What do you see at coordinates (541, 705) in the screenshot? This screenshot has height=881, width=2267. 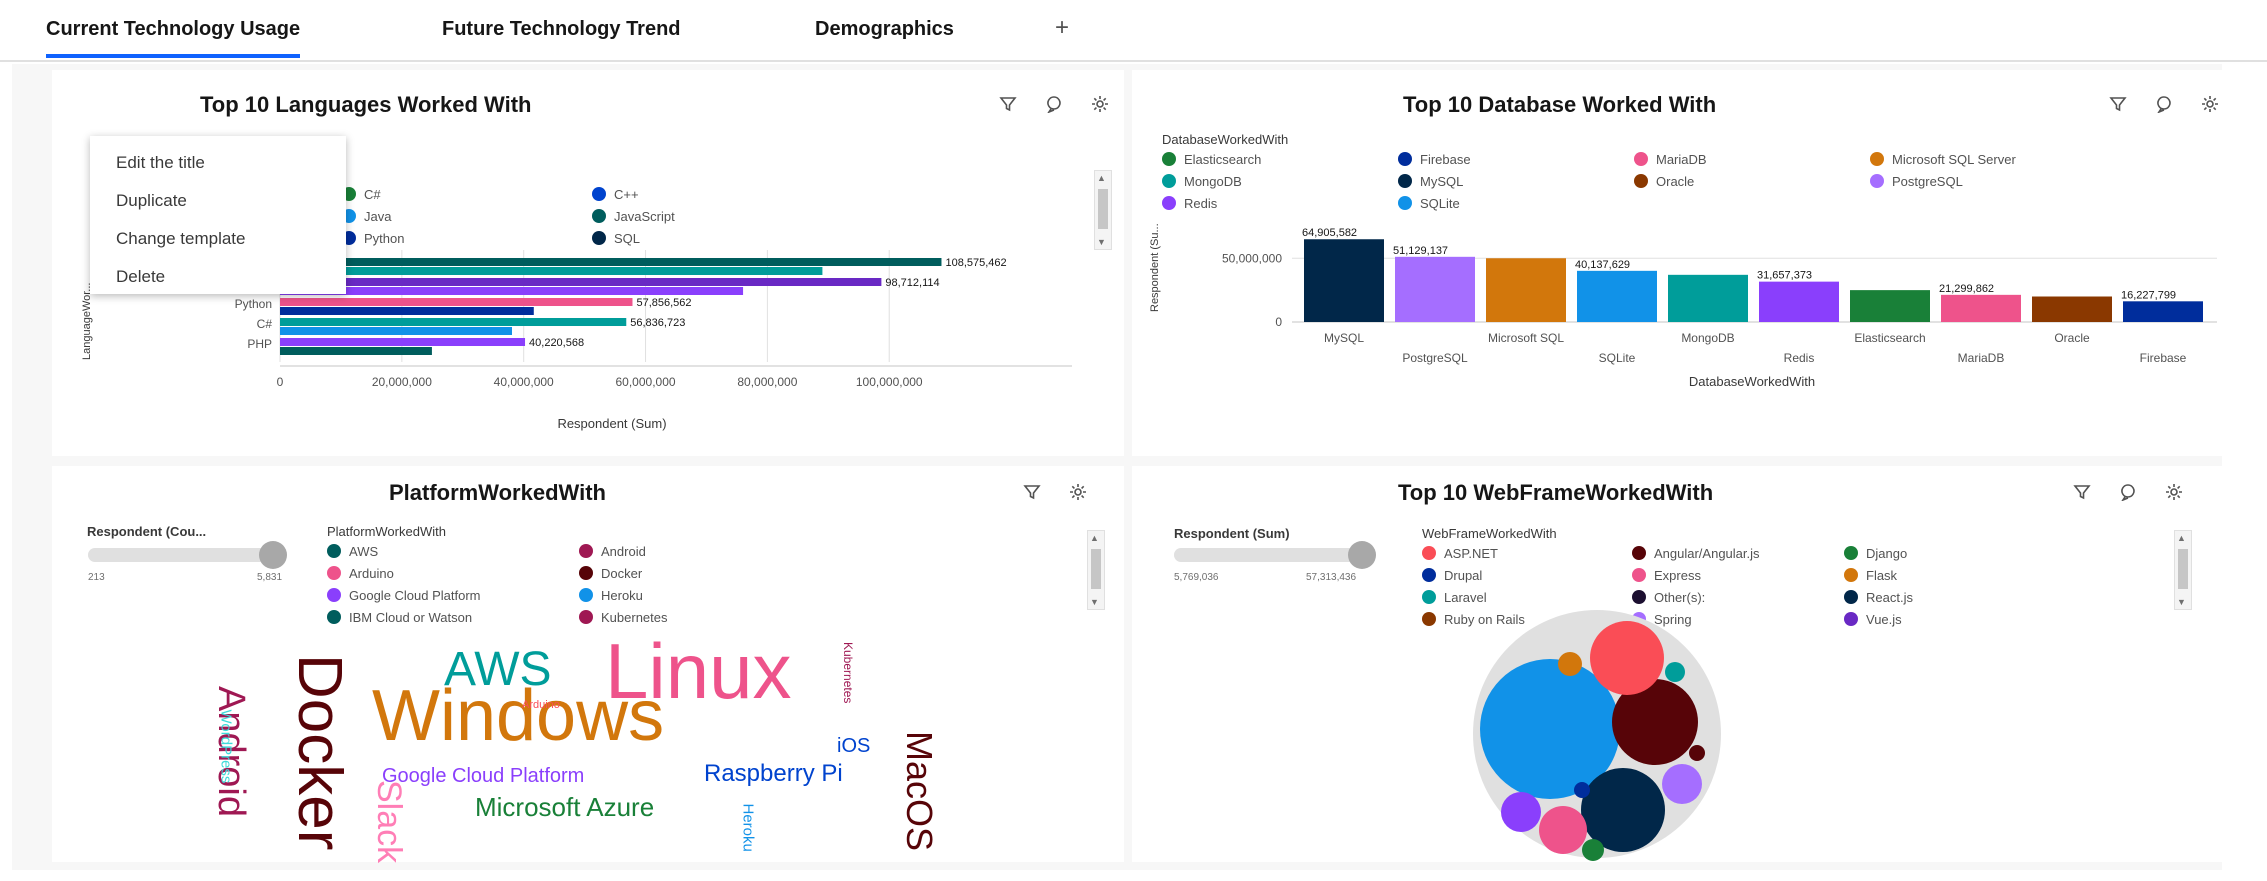 I see `word-cloud-term: Arduino` at bounding box center [541, 705].